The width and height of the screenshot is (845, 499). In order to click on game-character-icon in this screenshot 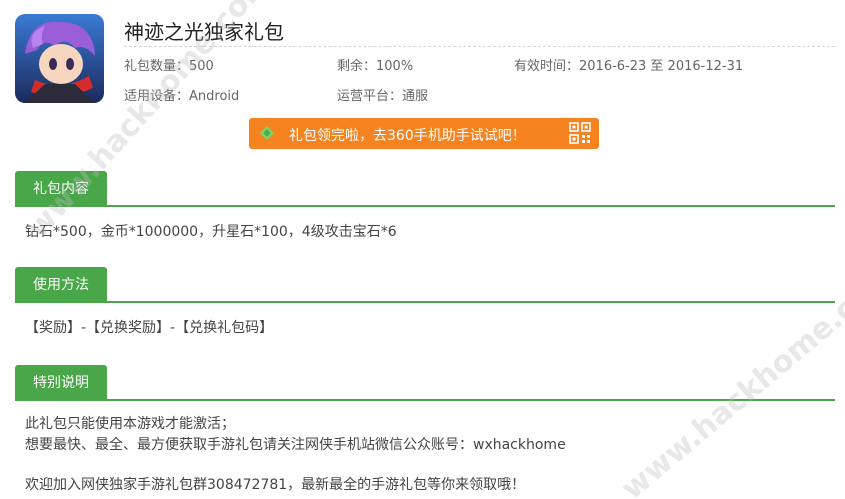, I will do `click(59, 58)`.